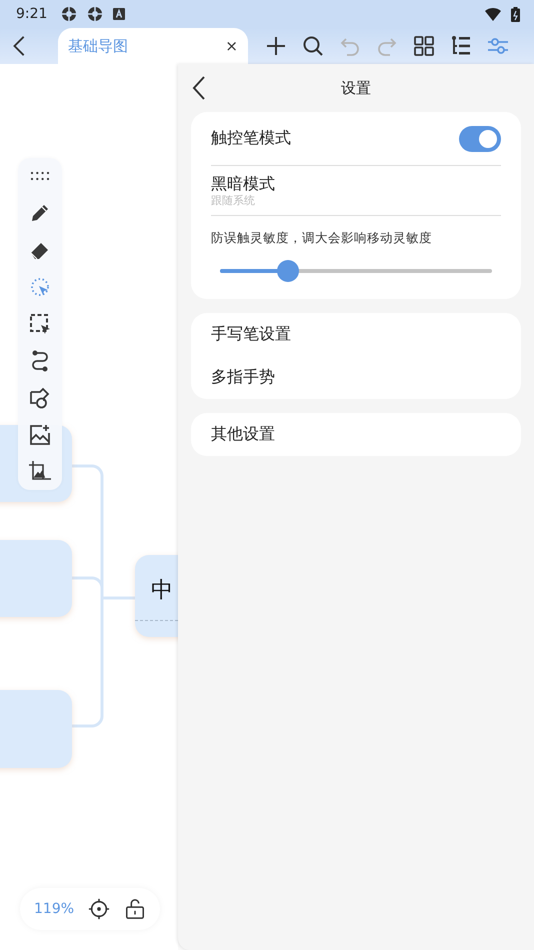 The image size is (534, 950). Describe the element at coordinates (424, 46) in the screenshot. I see `grid-icon` at that location.